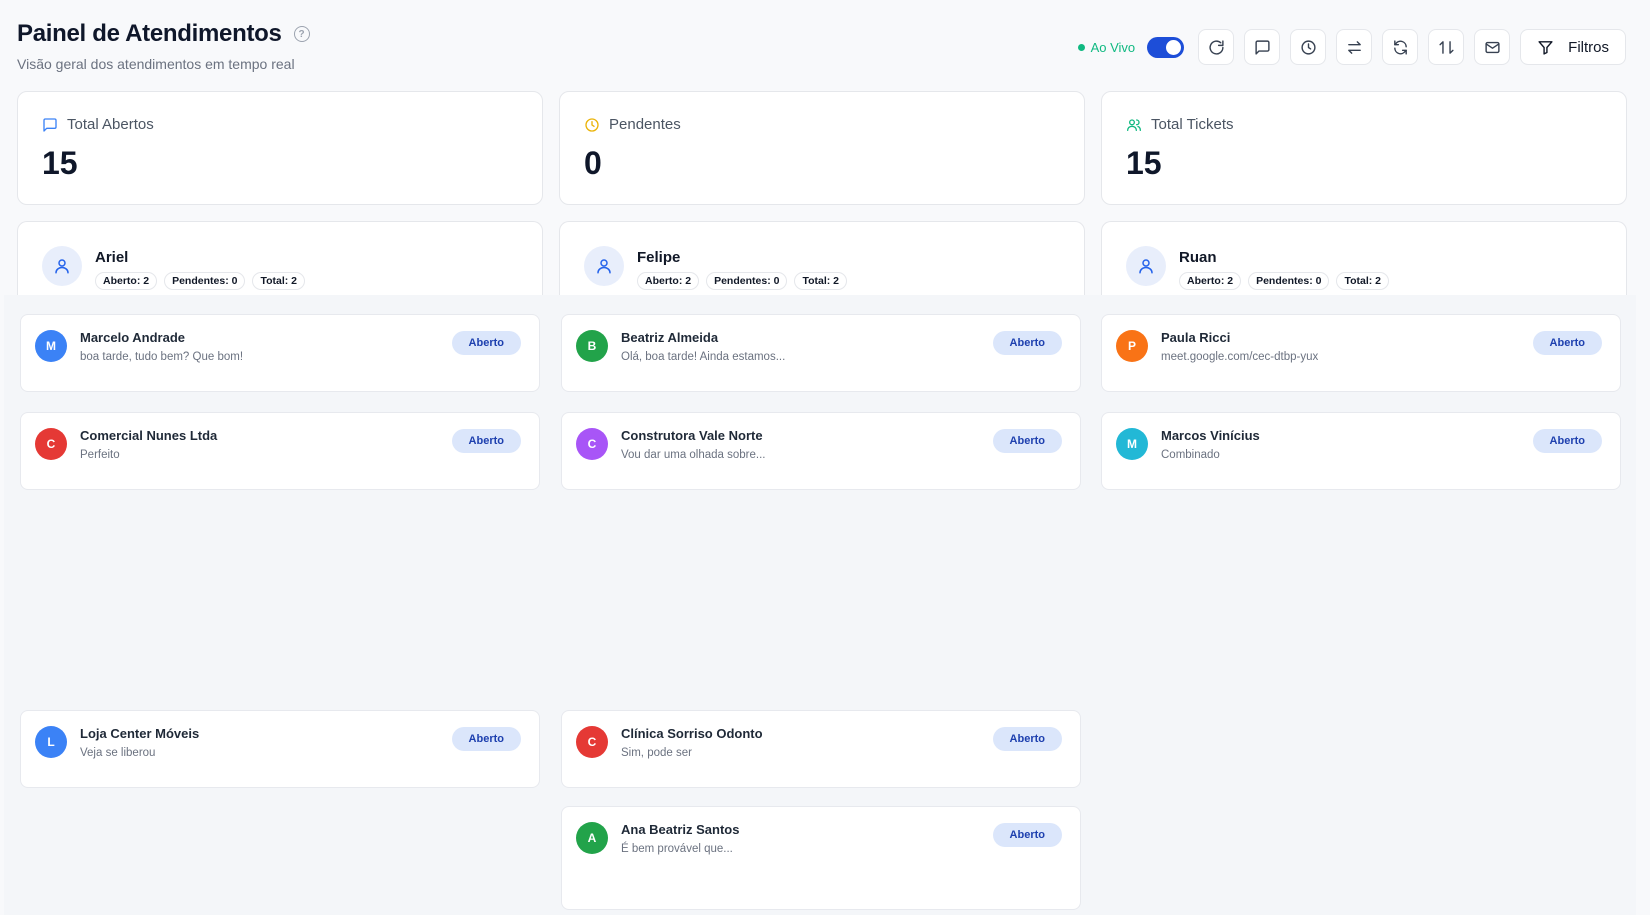 The height and width of the screenshot is (915, 1650). I want to click on ticket-contact-name: Marcelo Andrade, so click(132, 337).